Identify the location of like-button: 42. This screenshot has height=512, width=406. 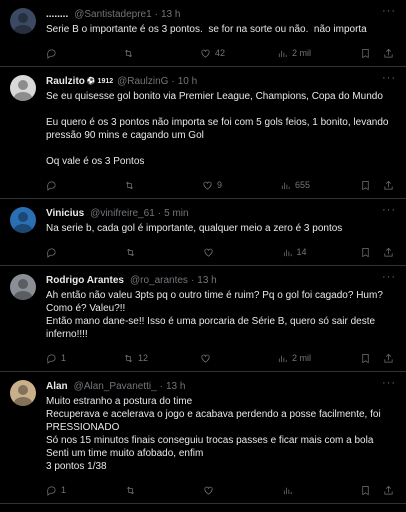
(214, 53).